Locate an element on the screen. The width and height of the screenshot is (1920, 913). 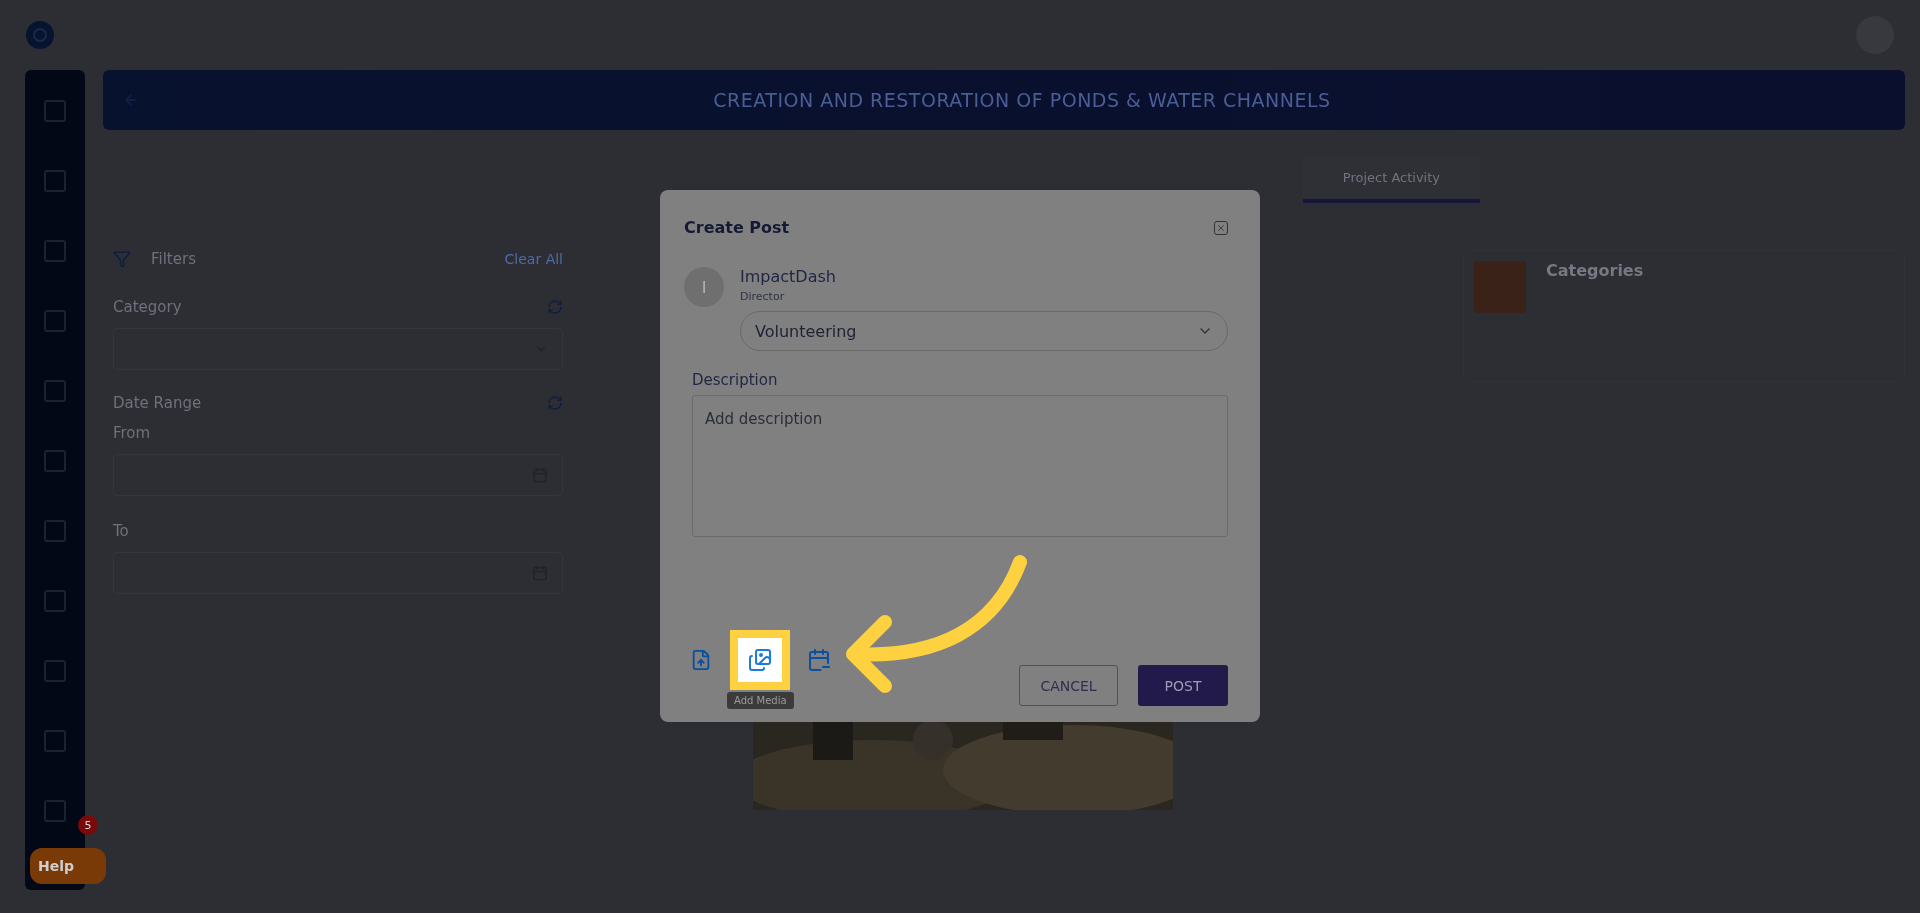
categories-title: Categories is located at coordinates (1595, 271).